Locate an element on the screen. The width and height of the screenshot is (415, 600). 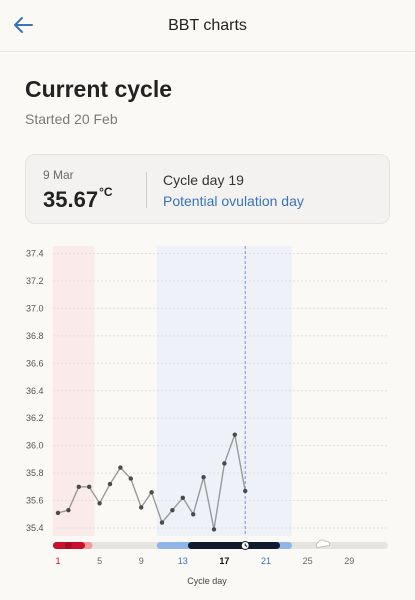
y-tick-label: 35.4 is located at coordinates (35, 528).